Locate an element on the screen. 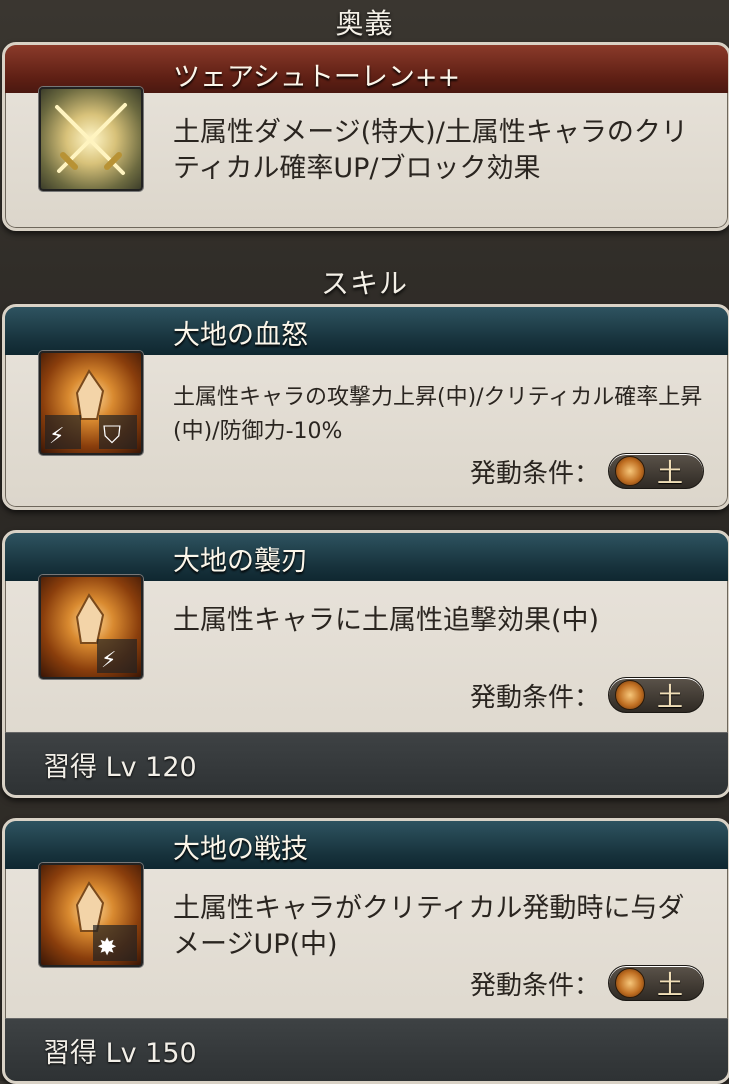 Image resolution: width=729 pixels, height=1084 pixels. learn-level-bar: 習得 Lv 120 is located at coordinates (366, 763).